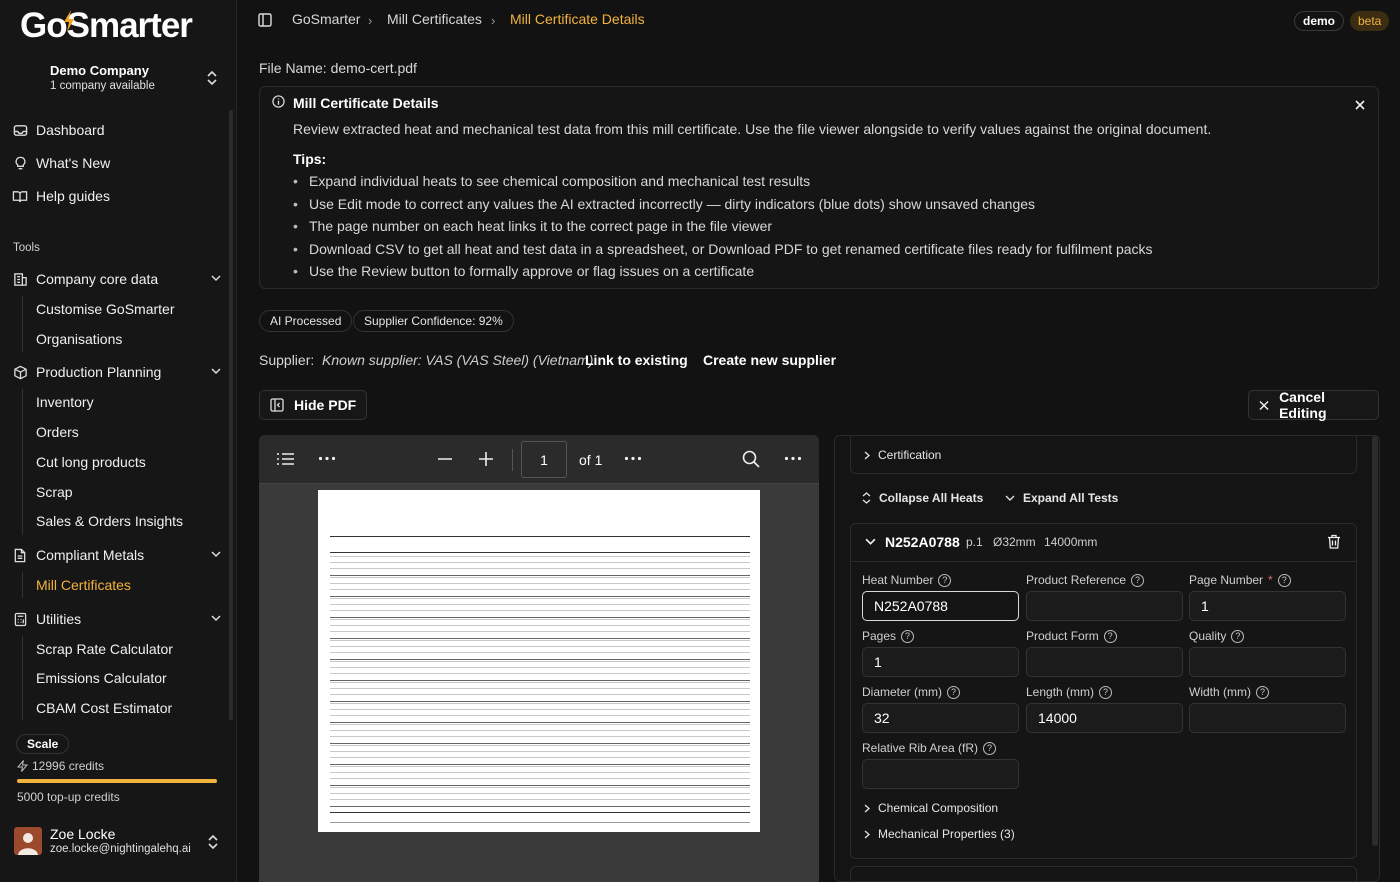 The height and width of the screenshot is (882, 1400). I want to click on pages-field: 1, so click(940, 662).